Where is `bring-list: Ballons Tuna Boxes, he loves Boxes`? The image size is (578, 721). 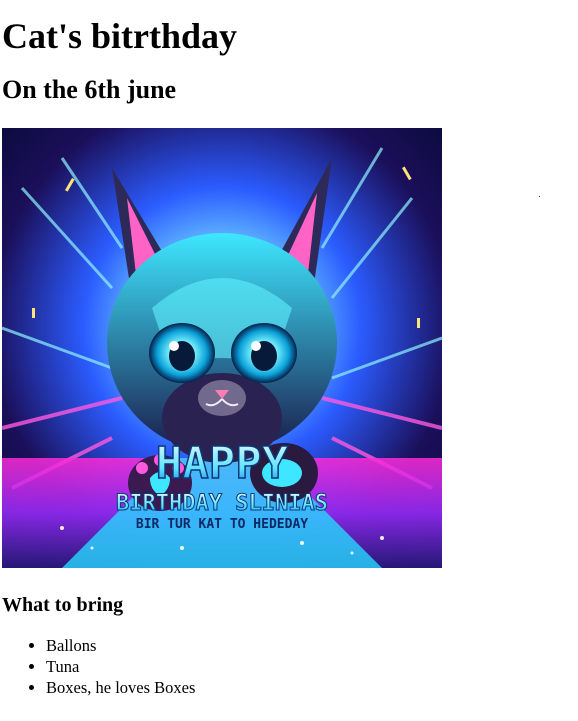
bring-list: Ballons Tuna Boxes, he loves Boxes is located at coordinates (287, 666).